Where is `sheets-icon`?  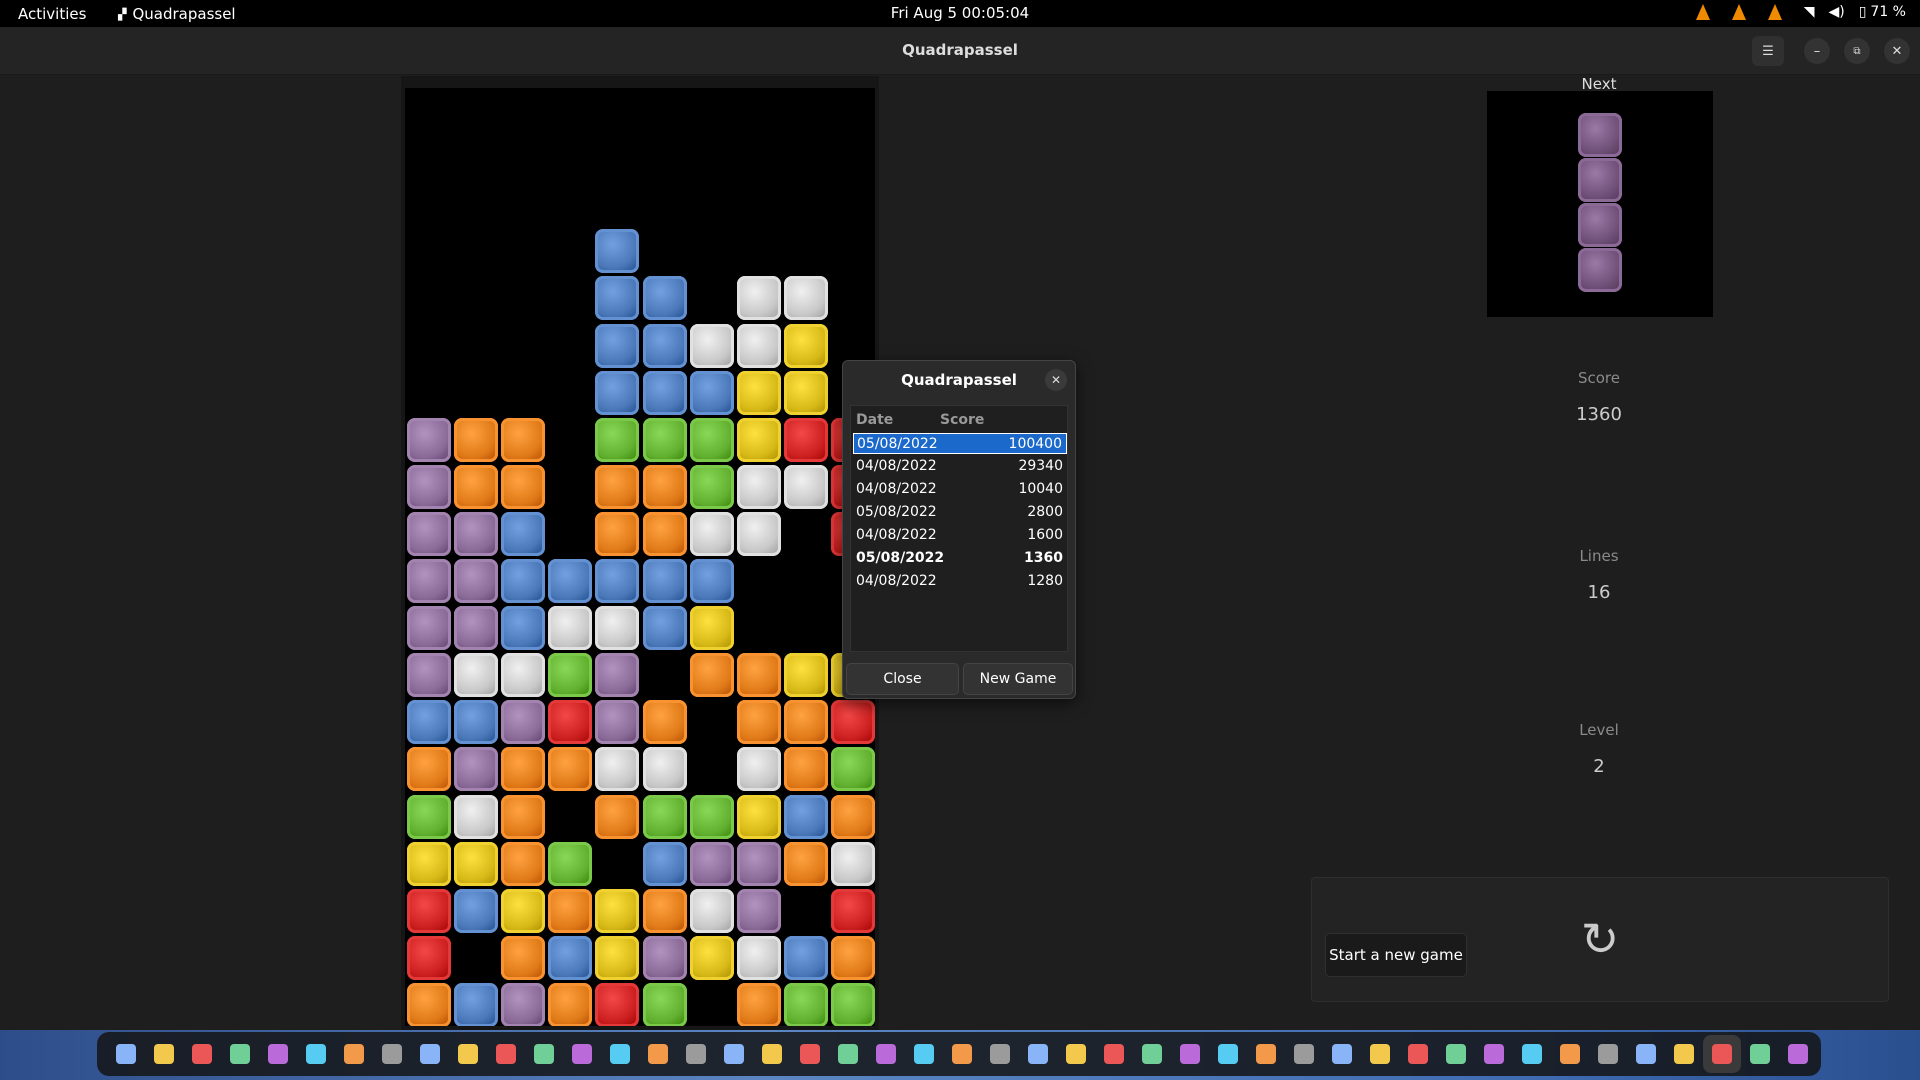
sheets-icon is located at coordinates (392, 1054).